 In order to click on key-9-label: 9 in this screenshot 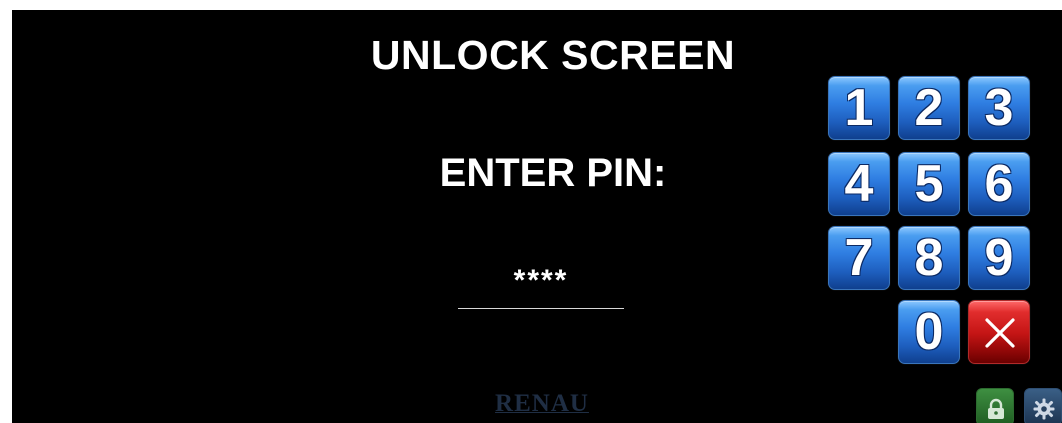, I will do `click(999, 258)`.